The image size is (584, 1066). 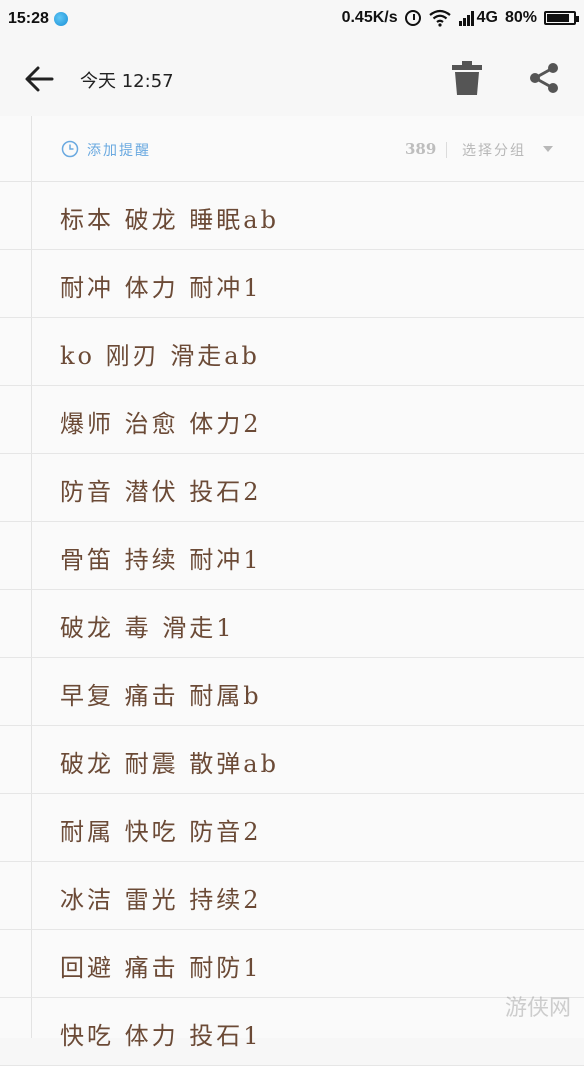 I want to click on note-line: 快吃 体力 投石1, so click(x=292, y=1032).